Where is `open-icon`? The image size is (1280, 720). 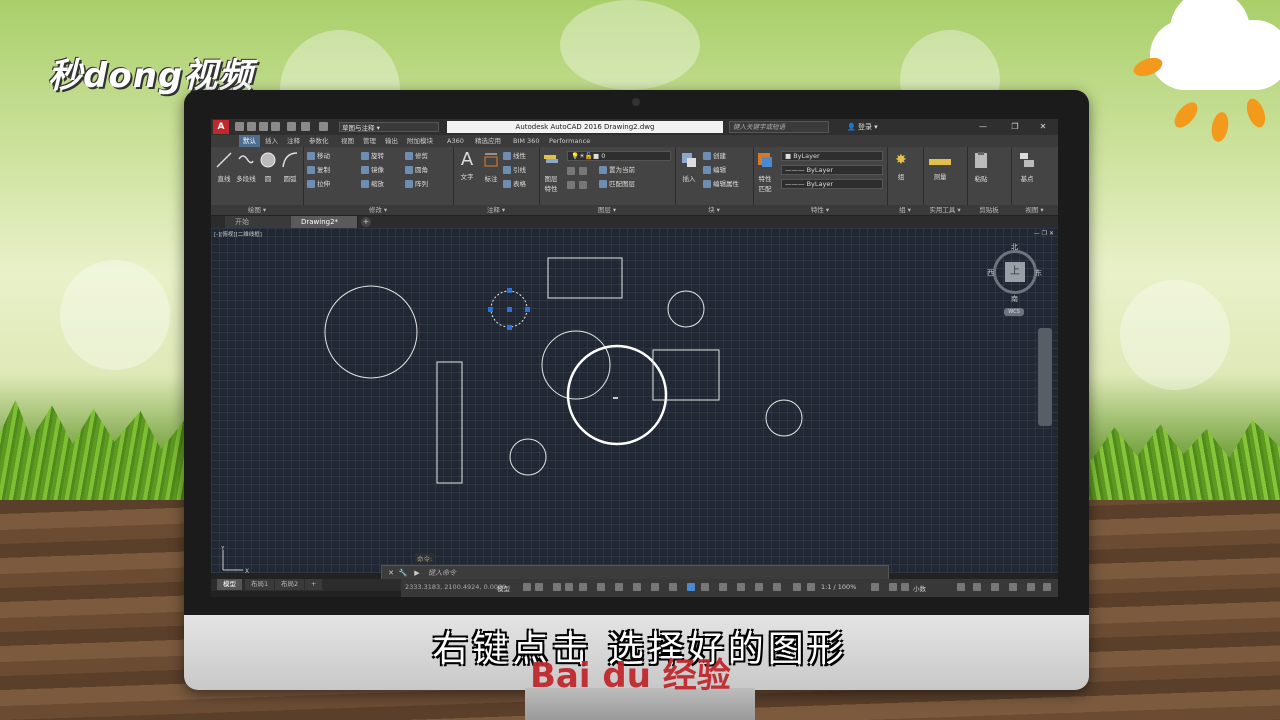
open-icon is located at coordinates (251, 126).